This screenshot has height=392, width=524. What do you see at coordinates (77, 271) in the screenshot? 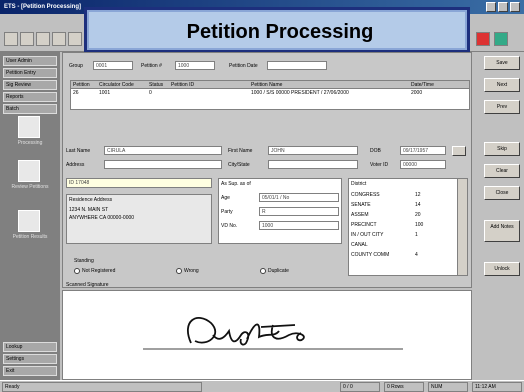
I see `radio-not-registered` at bounding box center [77, 271].